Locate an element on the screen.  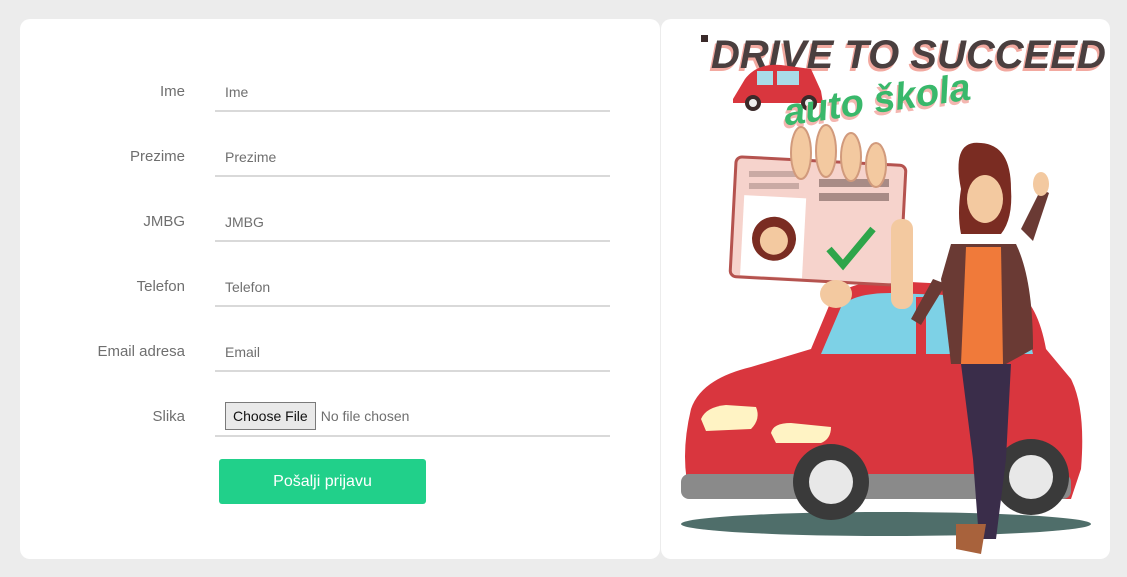
last-name-label: Prezime is located at coordinates (157, 156).